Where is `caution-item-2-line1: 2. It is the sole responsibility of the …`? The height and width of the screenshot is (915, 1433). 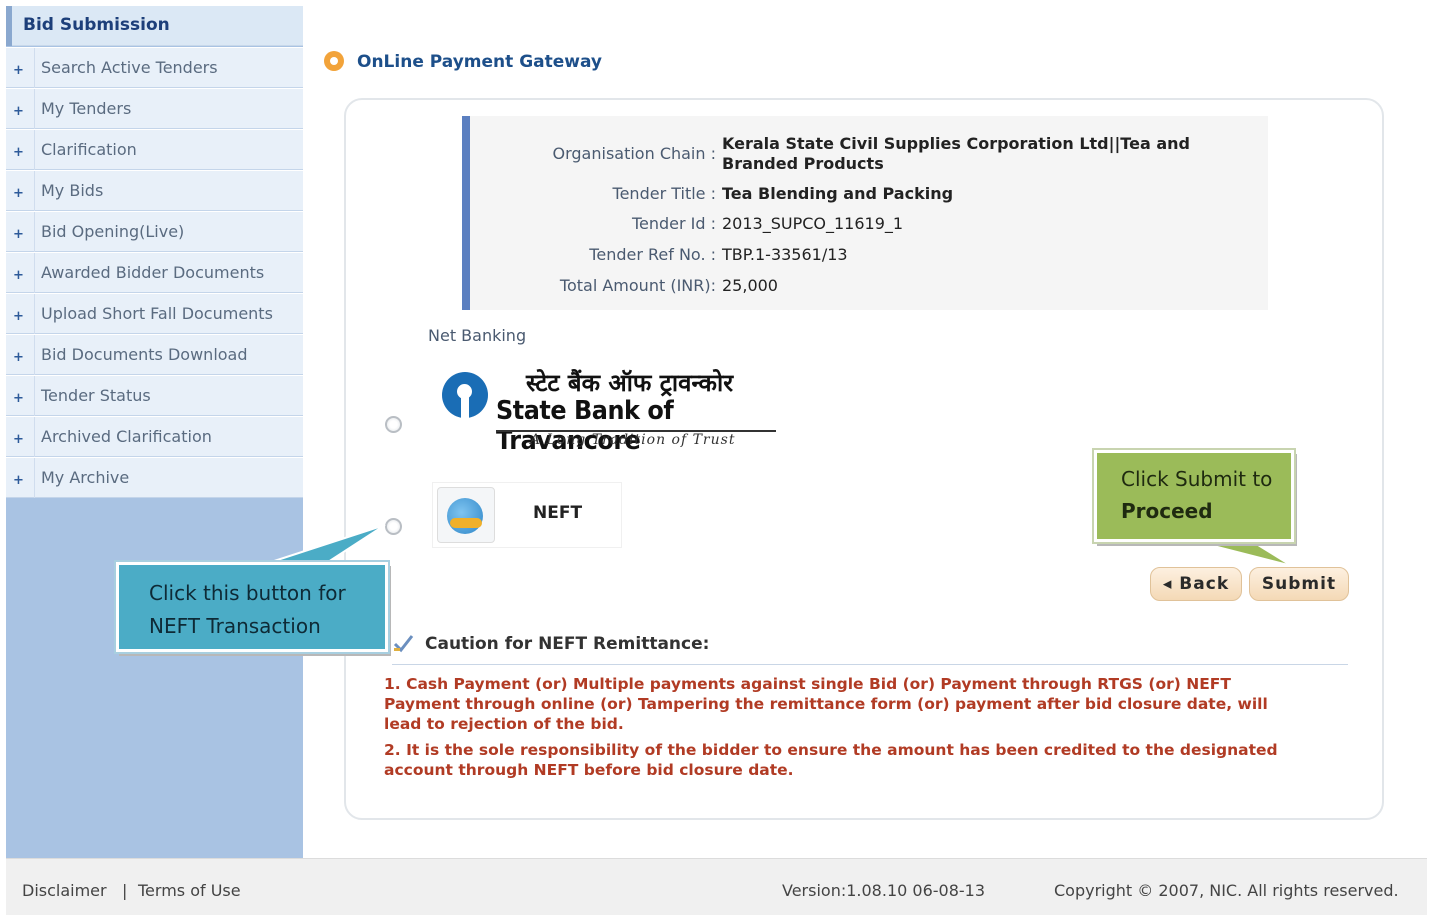
caution-item-2-line1: 2. It is the sole responsibility of the … is located at coordinates (831, 750).